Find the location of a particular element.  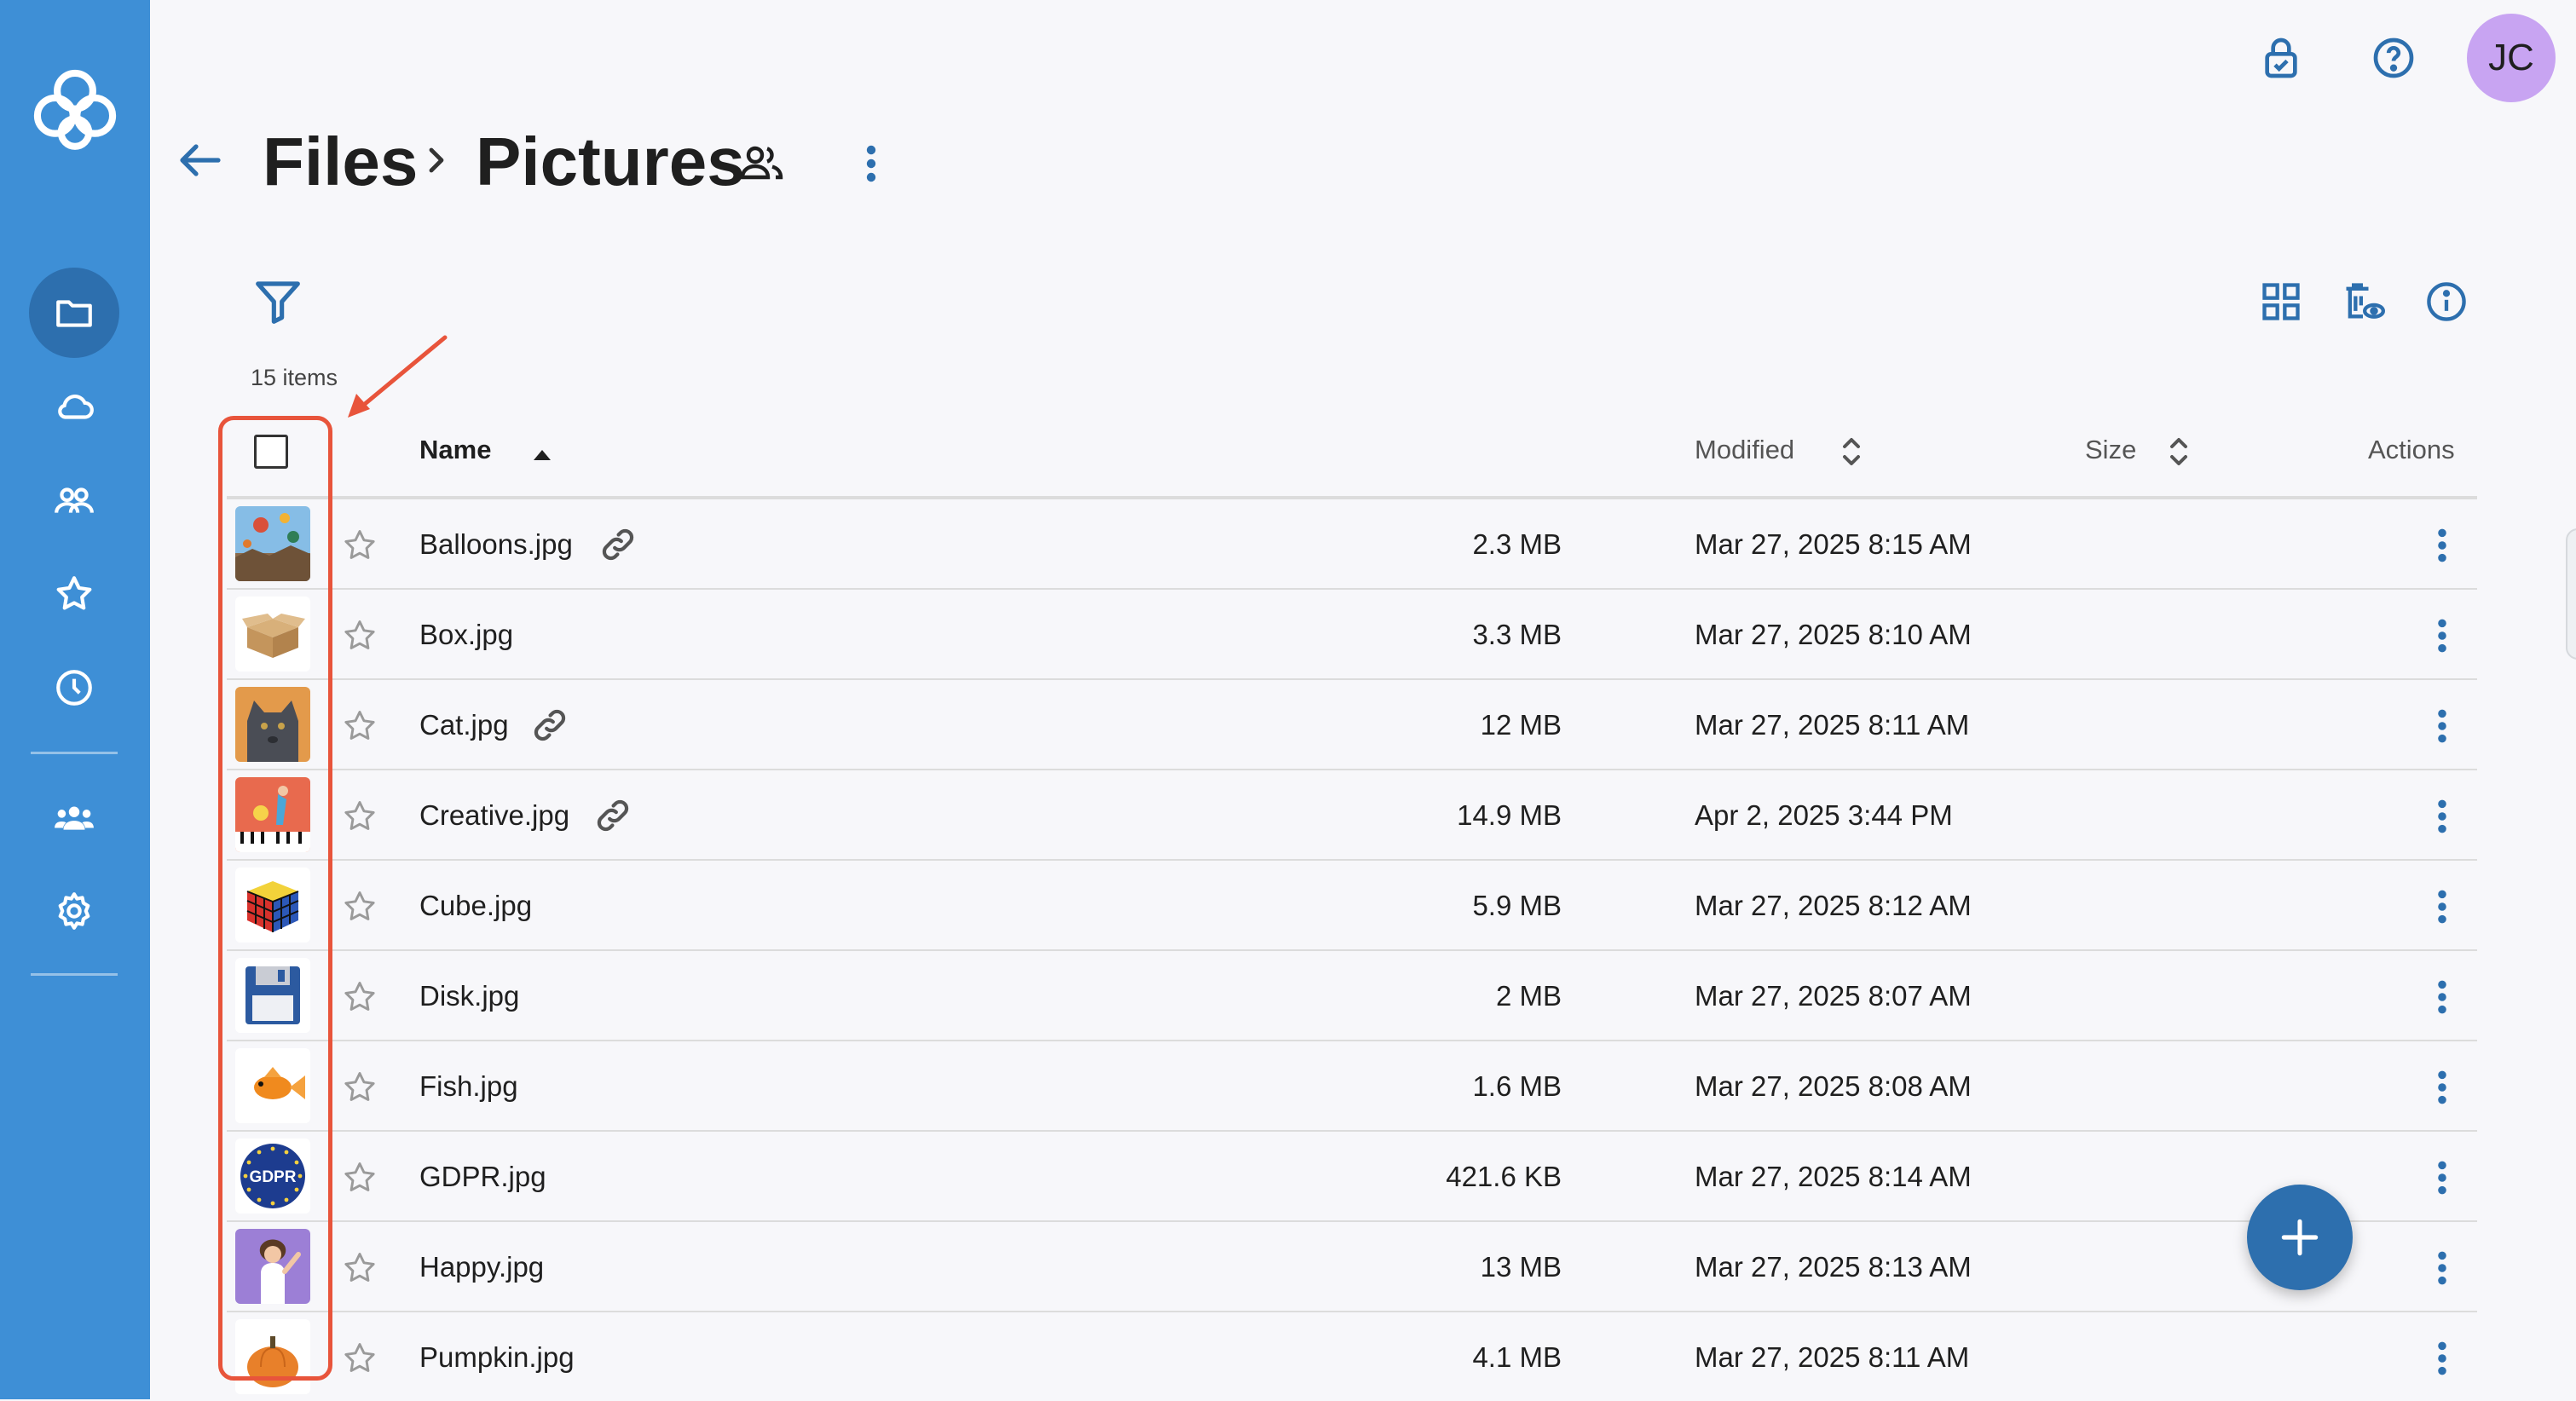

table-row: Fish.jpg Mar 27, 2025 8:08 AM 1.6 MB is located at coordinates (1352, 1086).